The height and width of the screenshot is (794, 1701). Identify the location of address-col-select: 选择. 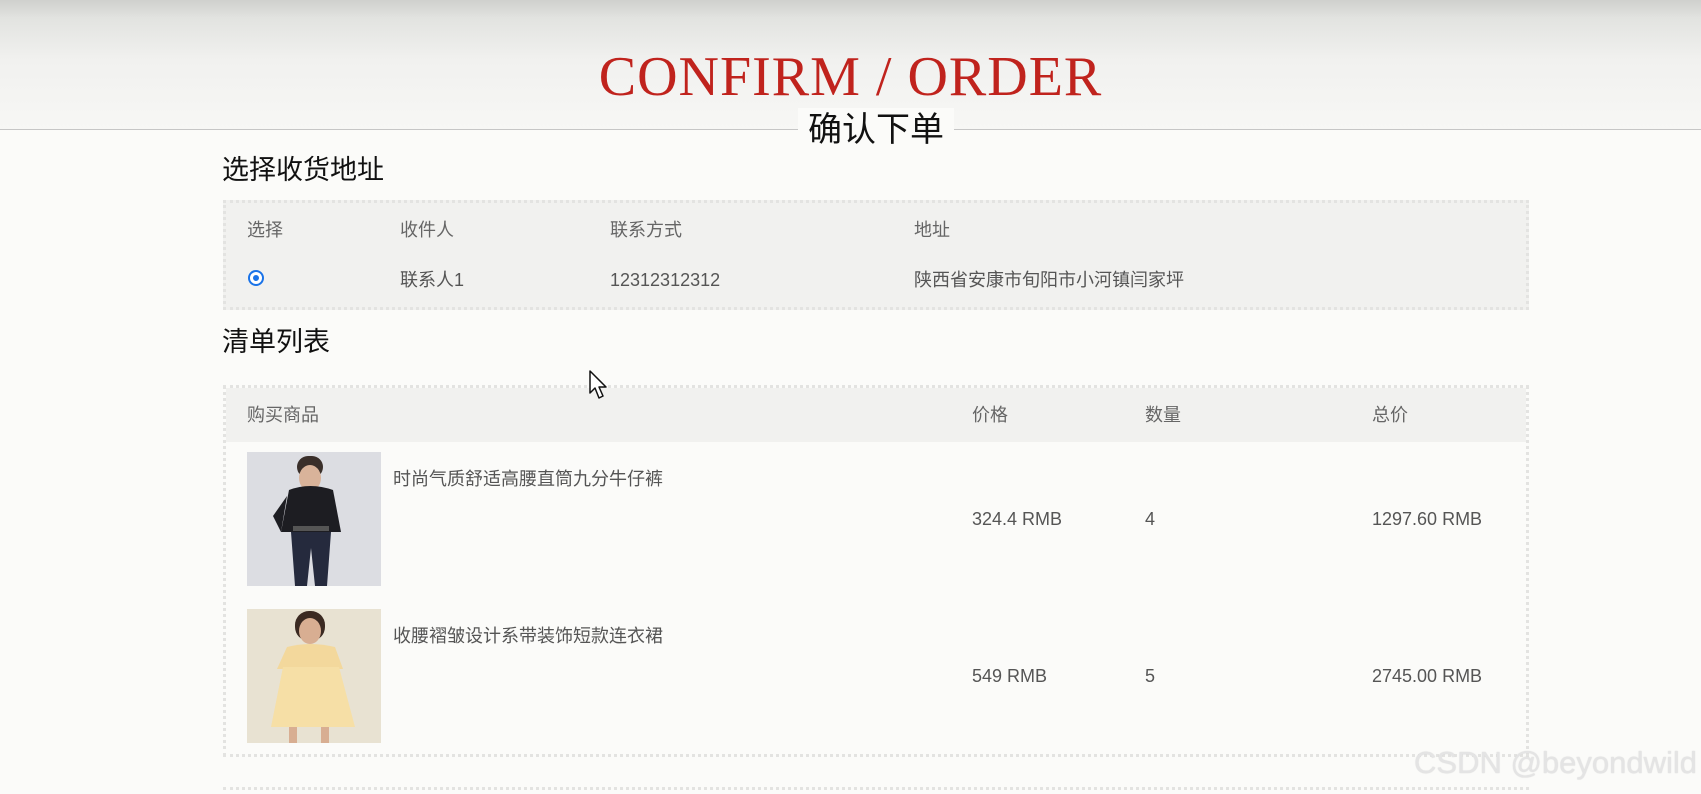
(265, 230).